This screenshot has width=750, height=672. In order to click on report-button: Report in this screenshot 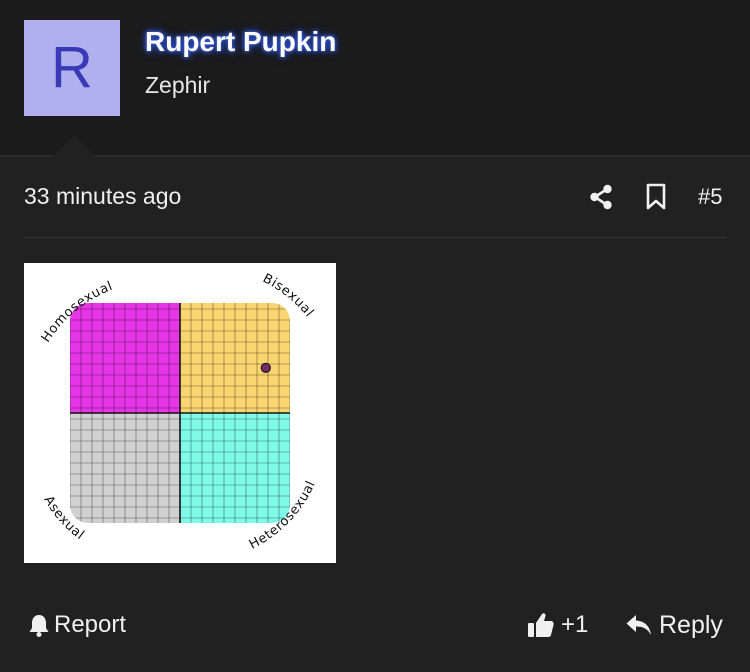, I will do `click(77, 625)`.